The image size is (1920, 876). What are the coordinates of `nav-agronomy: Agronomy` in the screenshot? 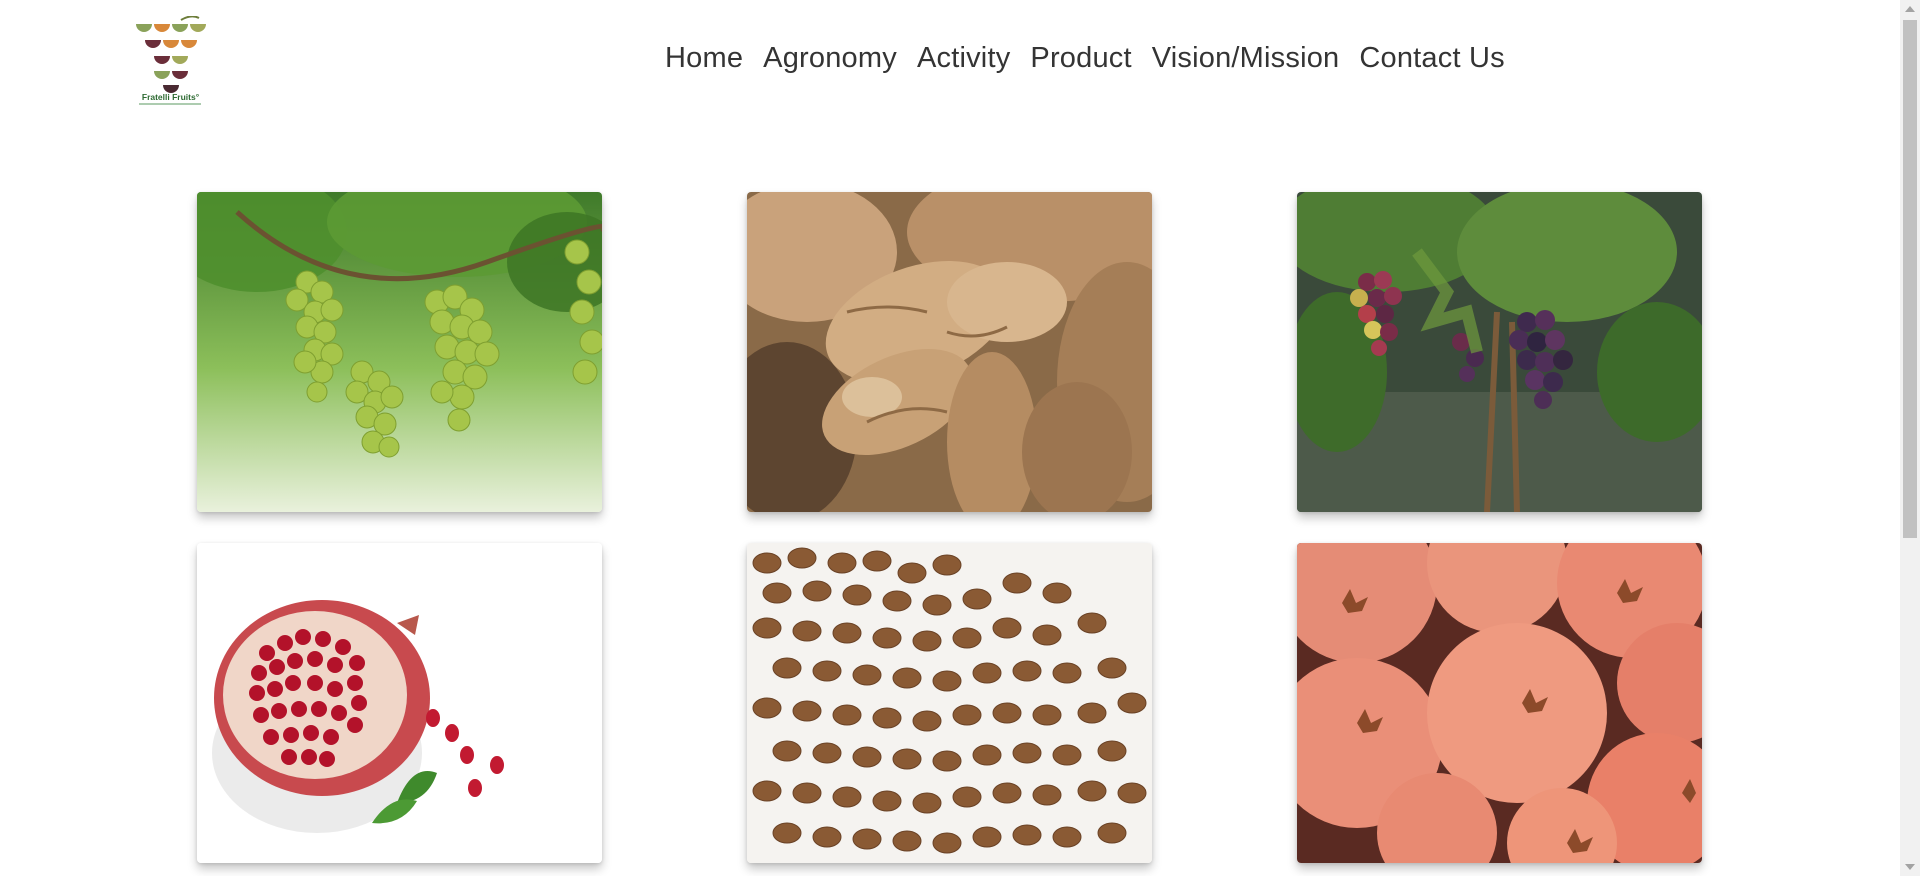 It's located at (830, 58).